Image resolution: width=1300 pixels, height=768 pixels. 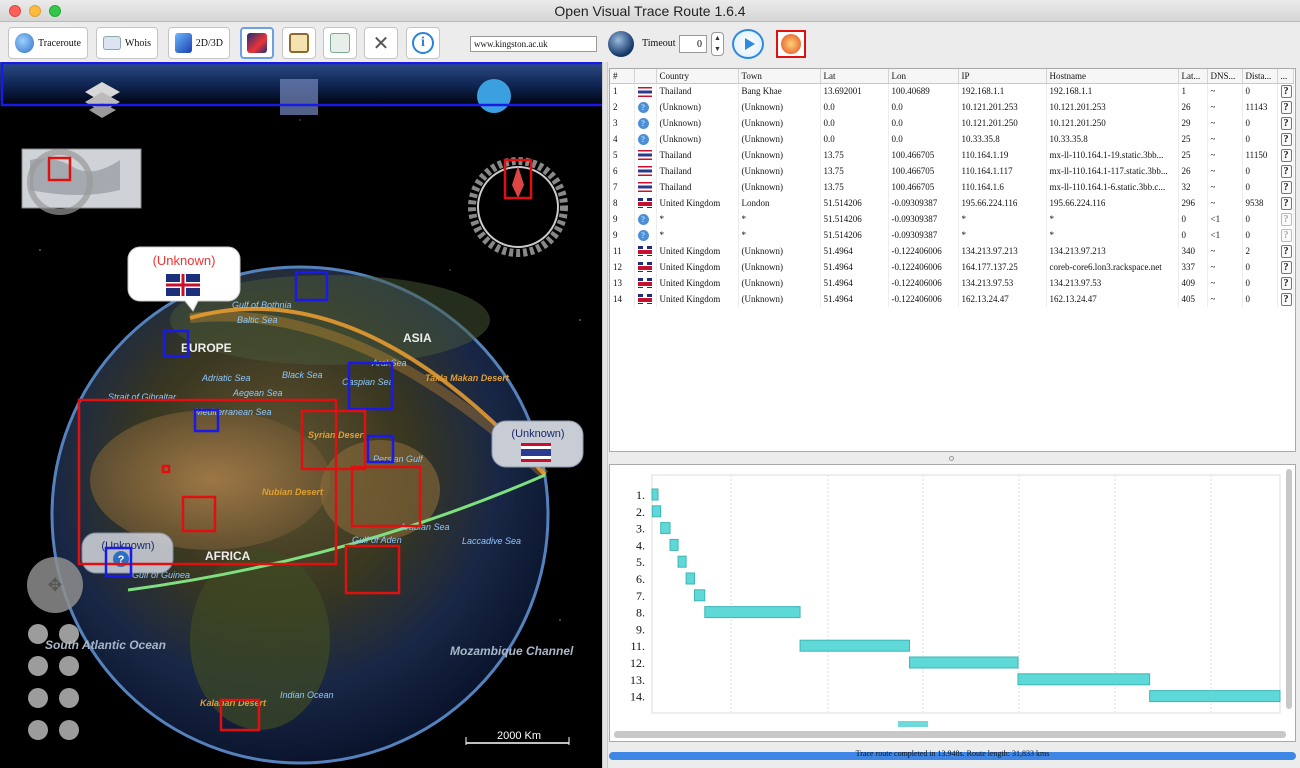 I want to click on locate-globe-button, so click(x=621, y=44).